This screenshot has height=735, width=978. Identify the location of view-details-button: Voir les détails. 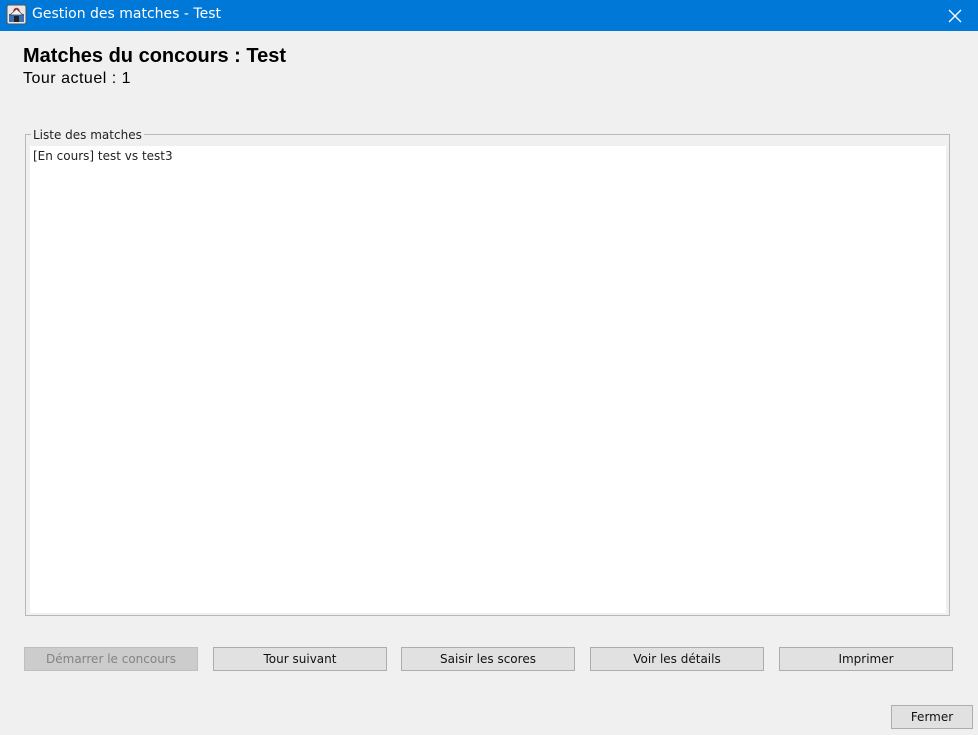
(677, 659).